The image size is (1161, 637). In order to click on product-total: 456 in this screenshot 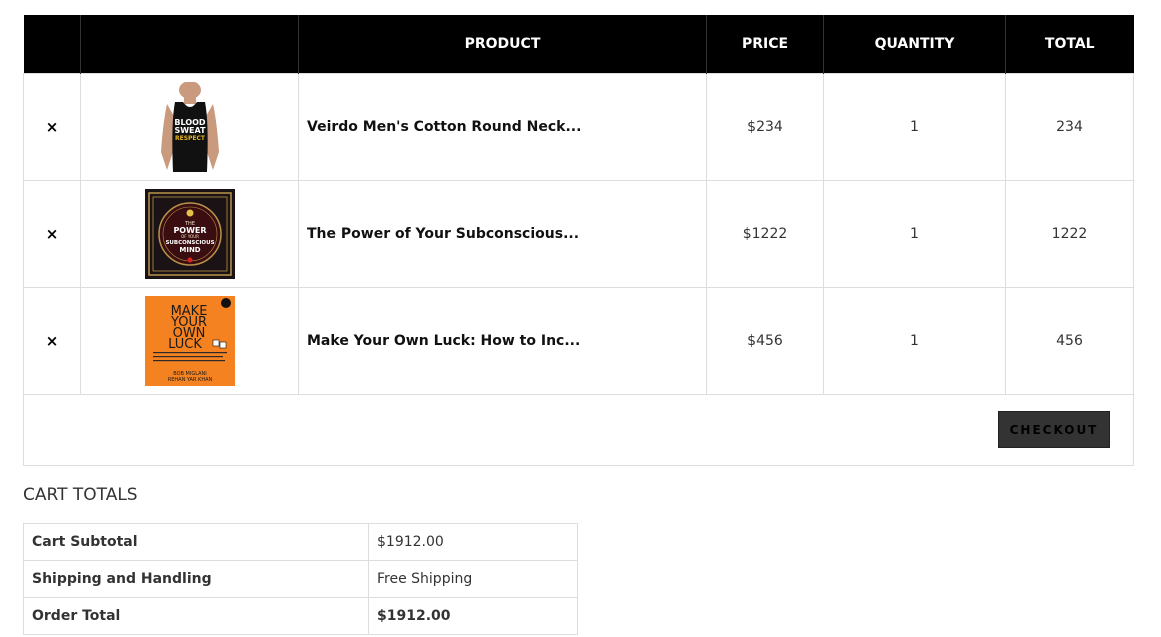, I will do `click(1069, 340)`.